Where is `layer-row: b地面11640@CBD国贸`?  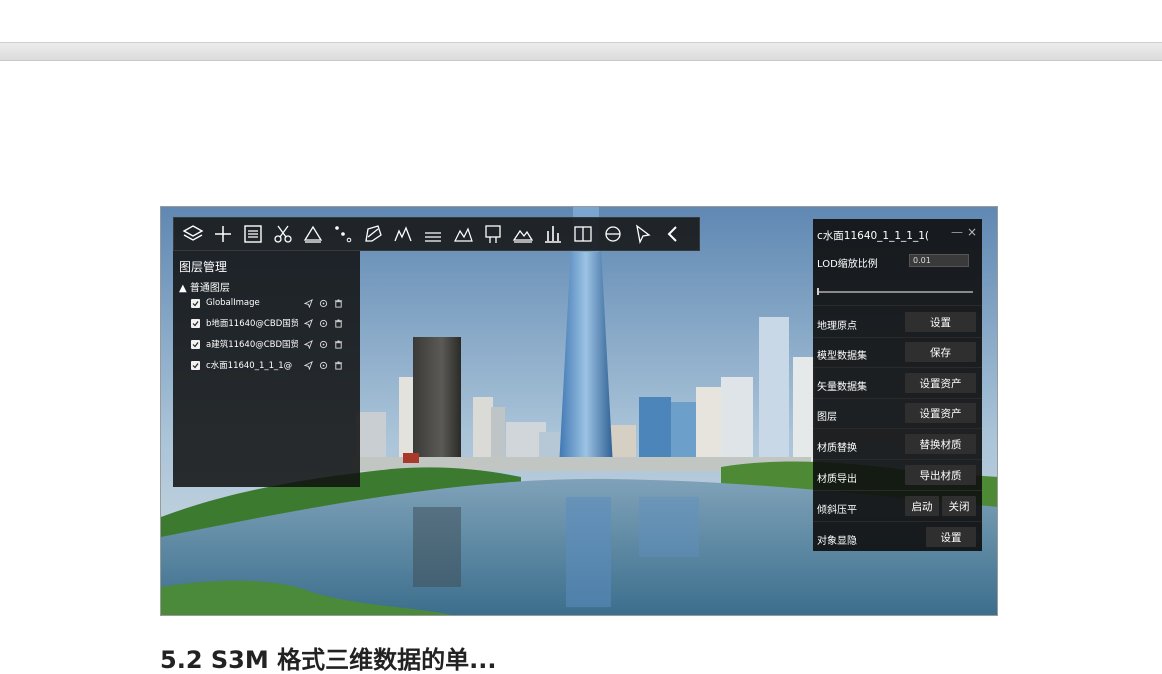 layer-row: b地面11640@CBD国贸 is located at coordinates (273, 323).